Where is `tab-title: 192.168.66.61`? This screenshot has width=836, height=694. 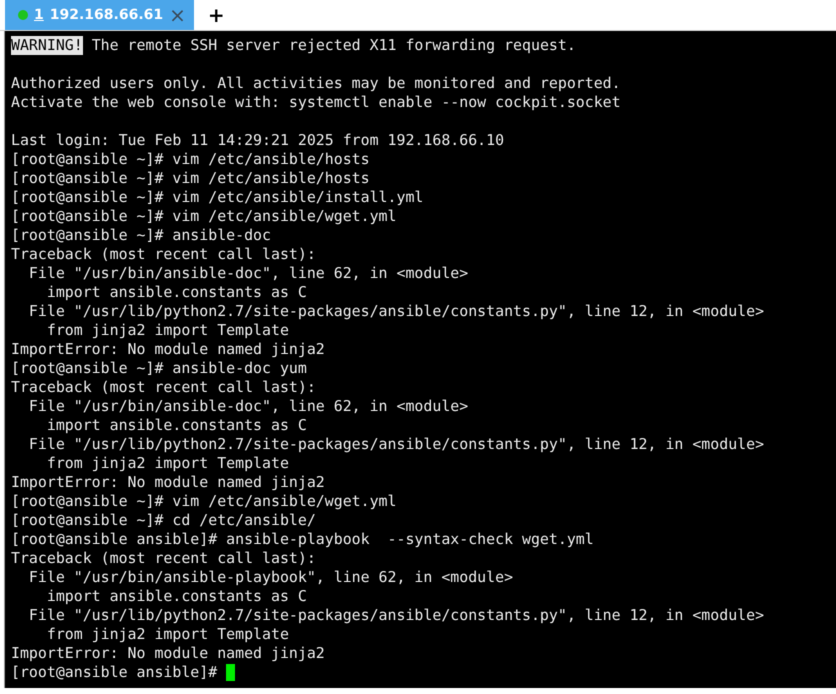
tab-title: 192.168.66.61 is located at coordinates (107, 15).